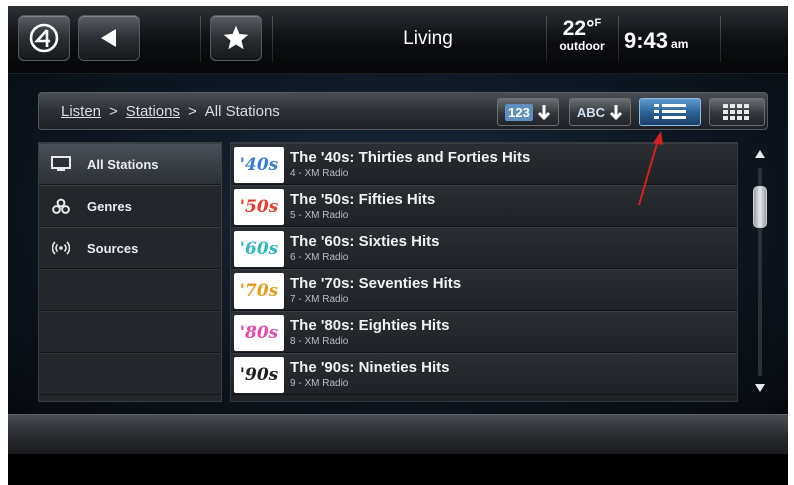  I want to click on list-view-button, so click(670, 112).